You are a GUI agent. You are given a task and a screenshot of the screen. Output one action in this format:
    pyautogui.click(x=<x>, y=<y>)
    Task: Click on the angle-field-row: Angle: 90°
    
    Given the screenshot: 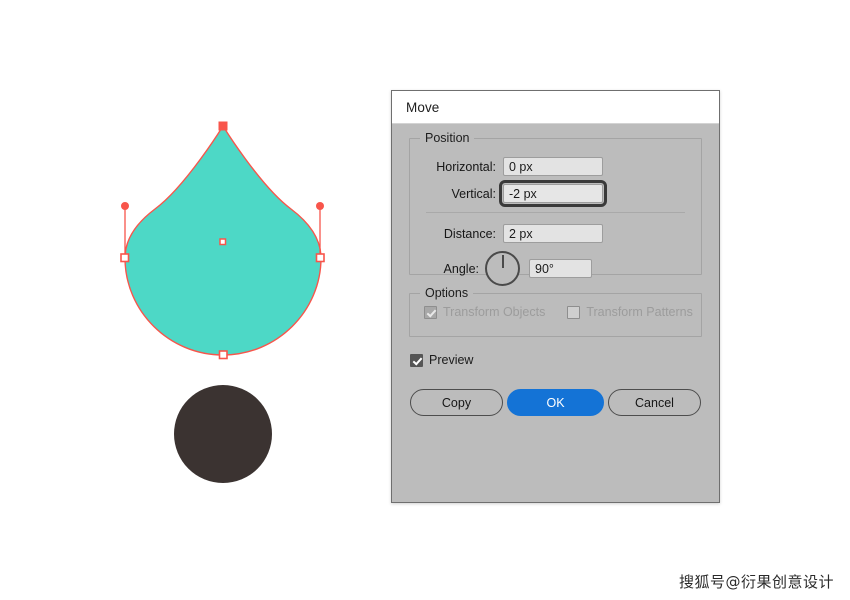 What is the action you would take?
    pyautogui.click(x=555, y=268)
    